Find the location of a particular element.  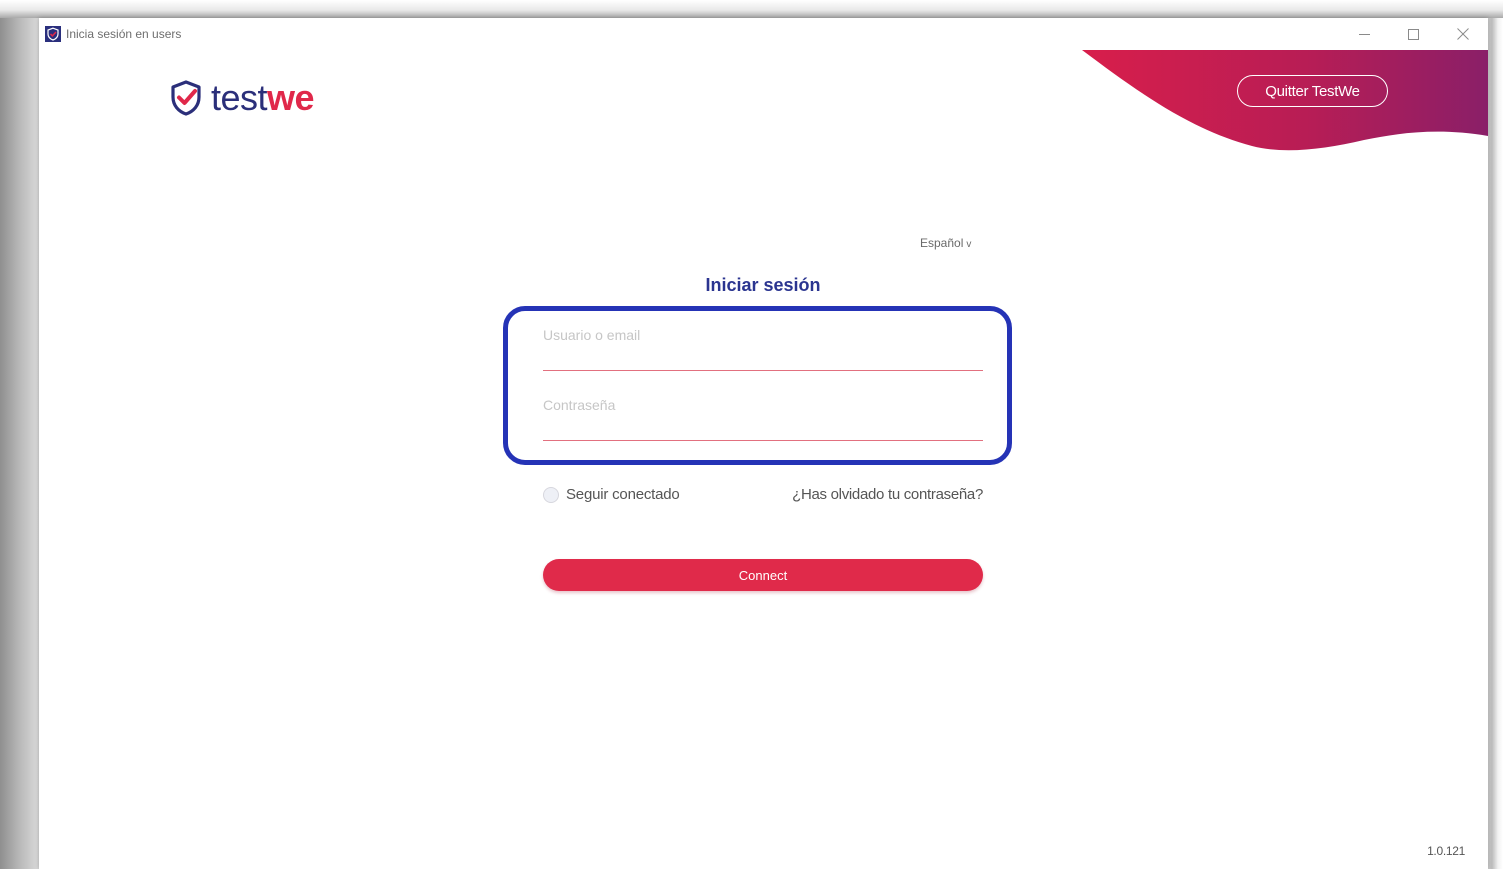

logo-text-test: test is located at coordinates (239, 97).